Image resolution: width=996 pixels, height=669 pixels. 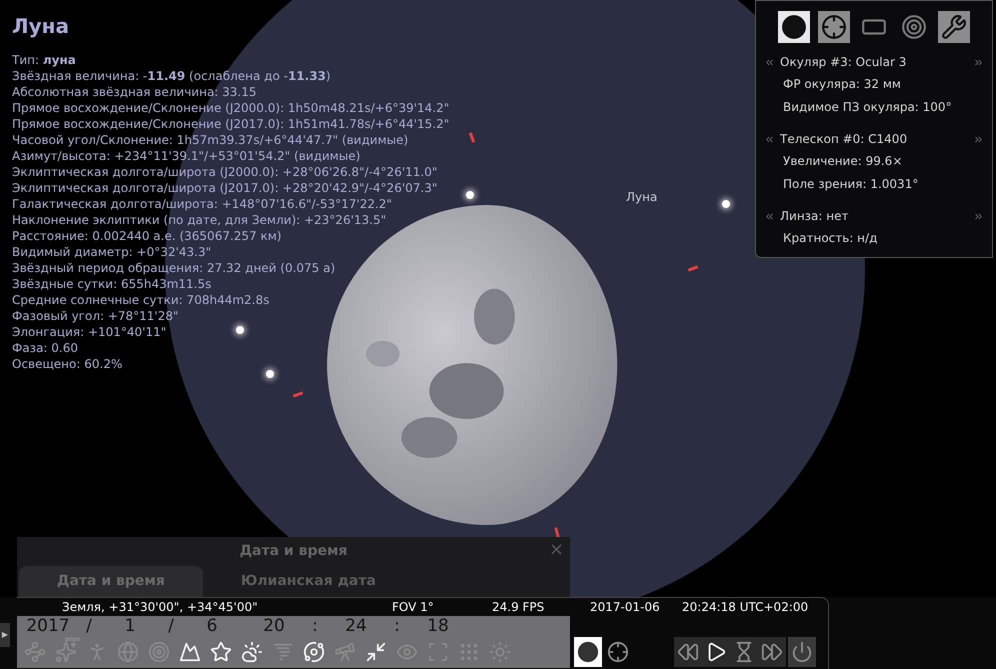 I want to click on object-label: Луна, so click(x=642, y=197).